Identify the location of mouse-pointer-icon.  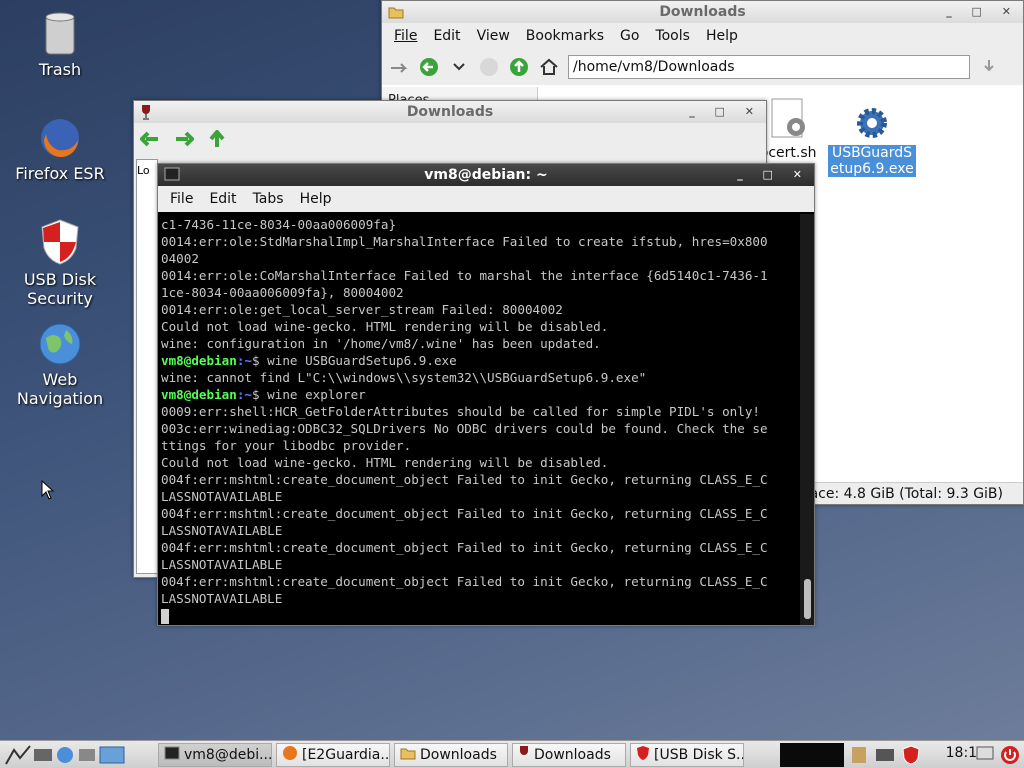
(48, 490).